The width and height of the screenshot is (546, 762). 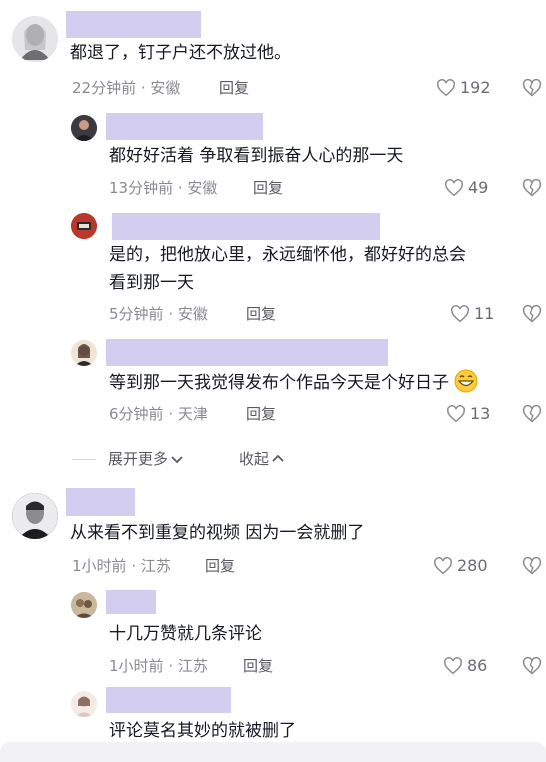 What do you see at coordinates (477, 665) in the screenshot?
I see `like-count: 86` at bounding box center [477, 665].